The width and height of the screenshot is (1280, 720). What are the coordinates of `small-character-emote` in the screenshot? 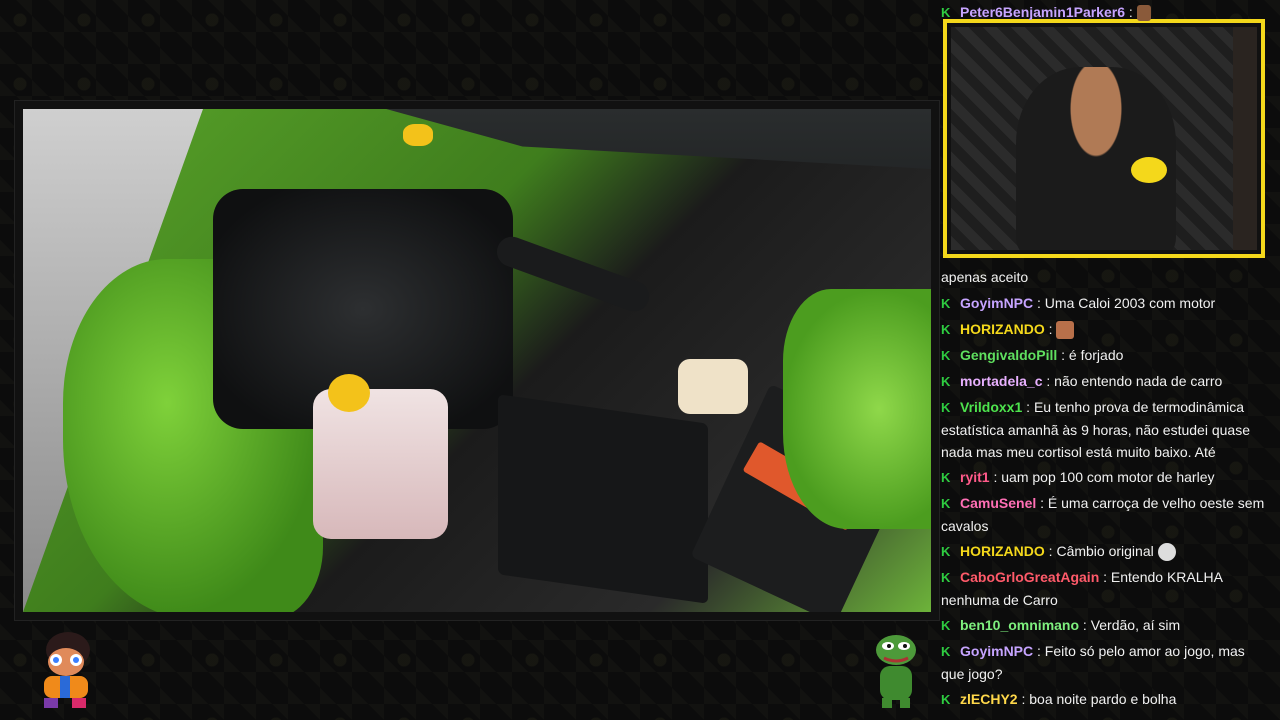 It's located at (1143, 13).